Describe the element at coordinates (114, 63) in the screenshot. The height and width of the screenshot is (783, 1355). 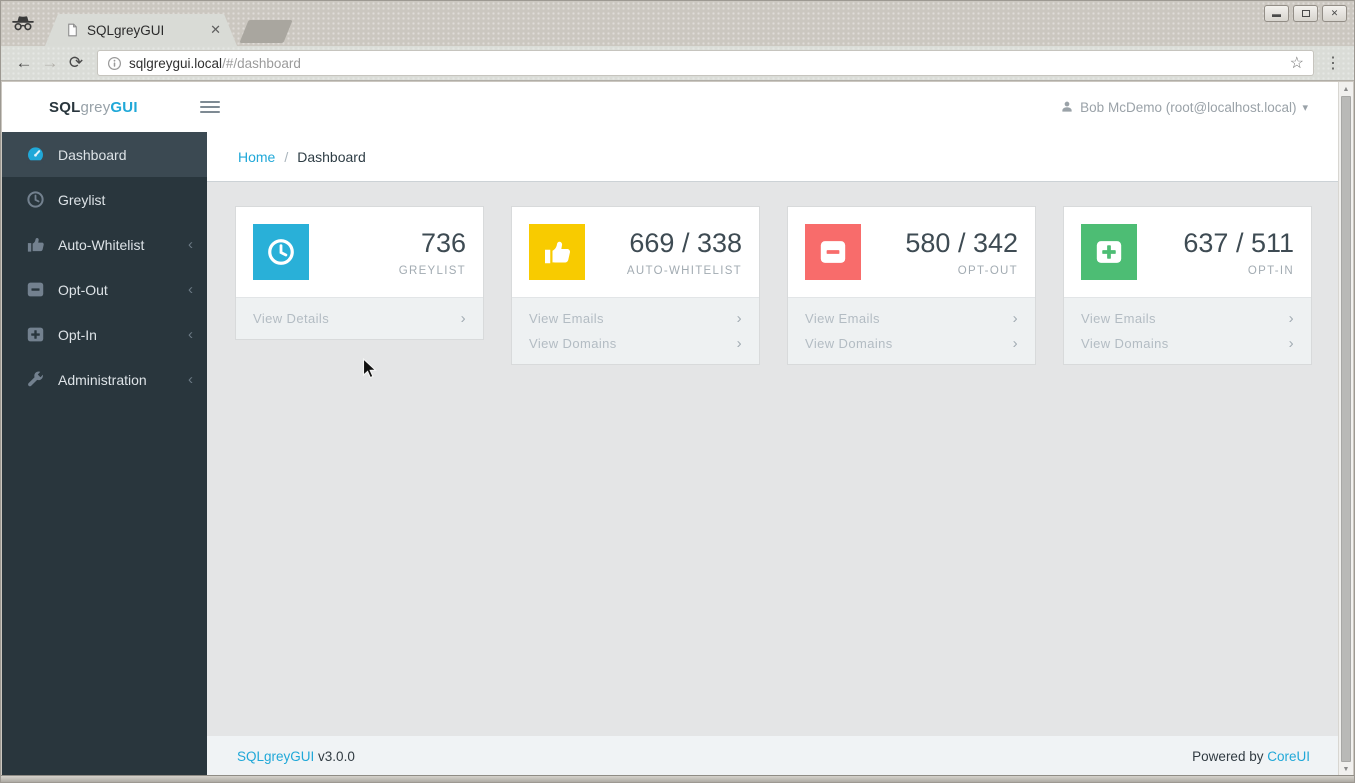
I see `site-info-icon` at that location.